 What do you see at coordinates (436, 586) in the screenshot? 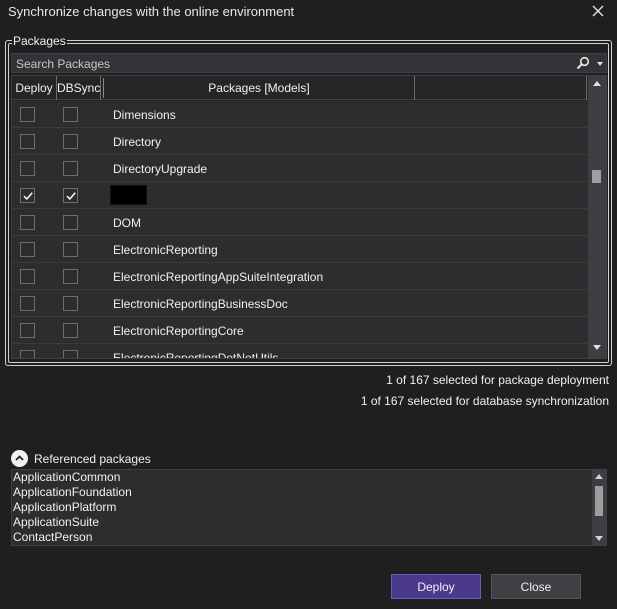
I see `deploy-button: Deploy` at bounding box center [436, 586].